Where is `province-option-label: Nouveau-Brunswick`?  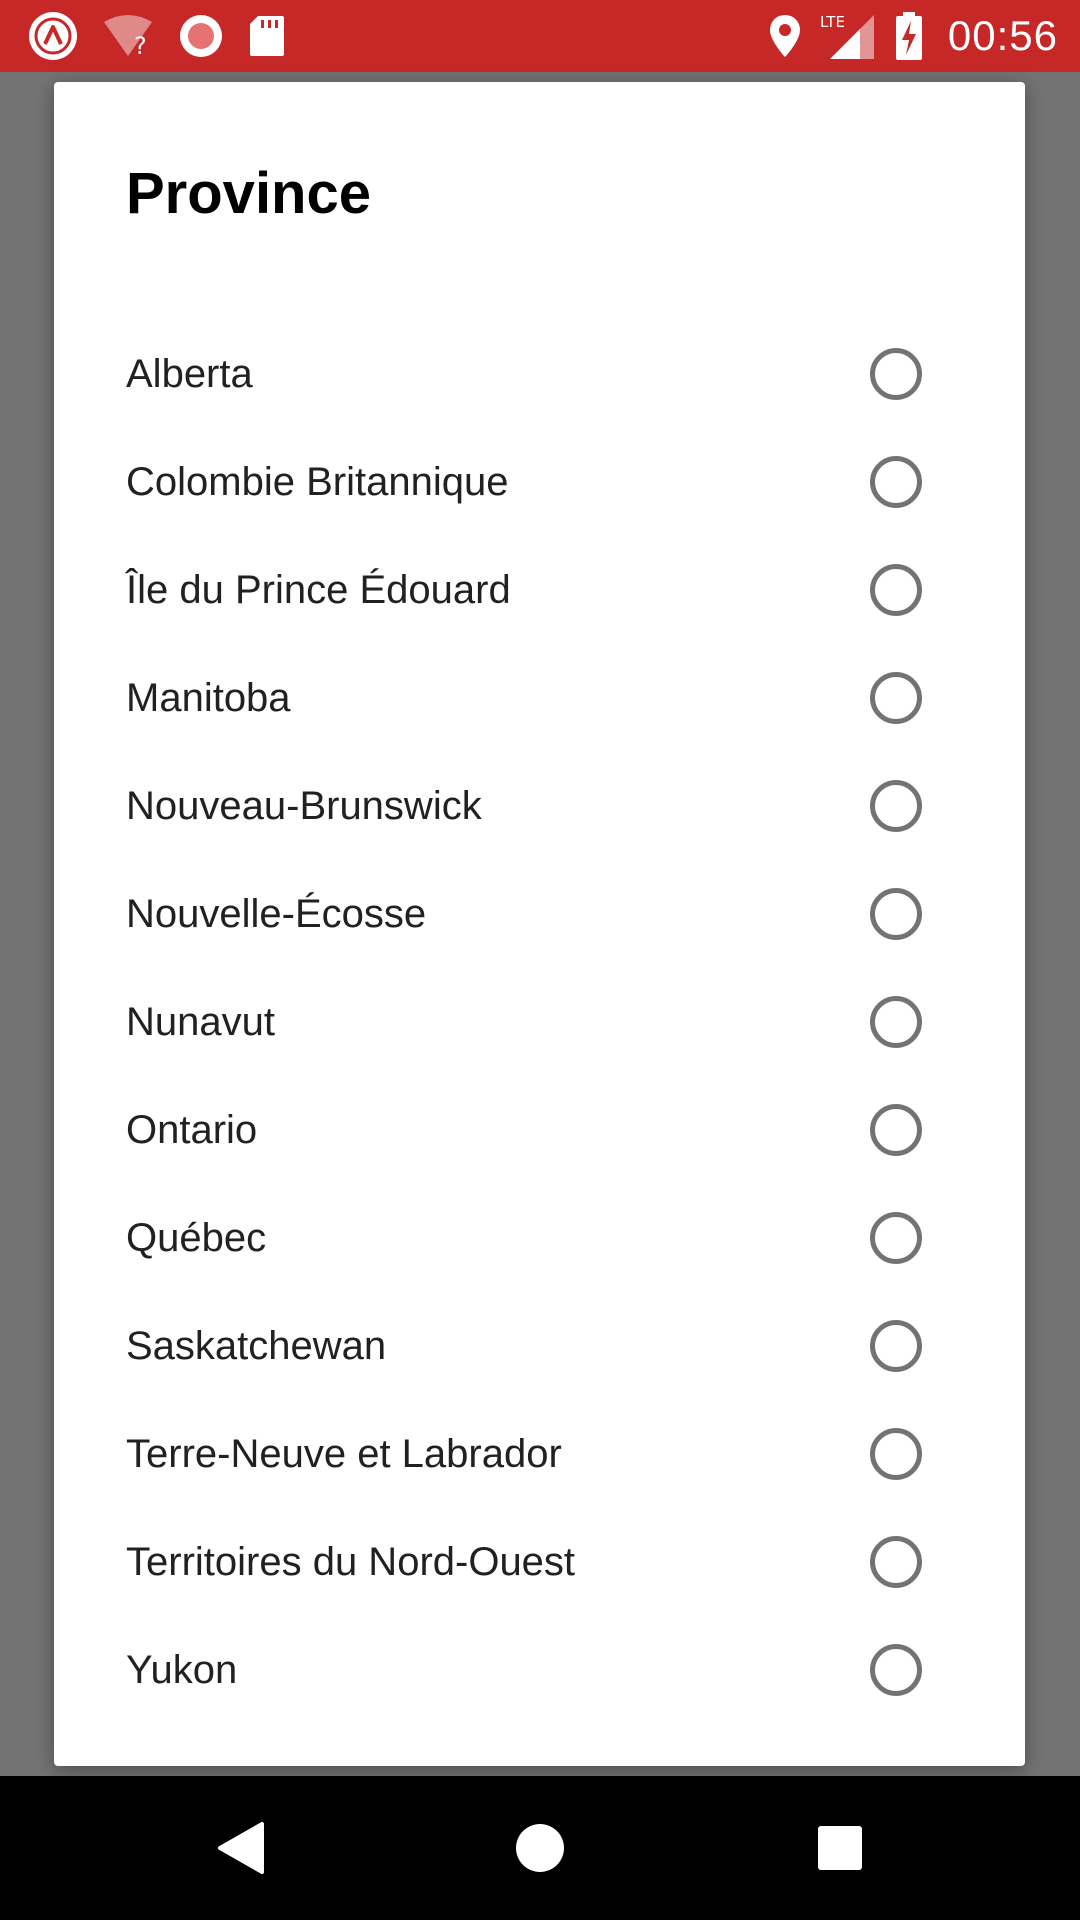
province-option-label: Nouveau-Brunswick is located at coordinates (304, 805).